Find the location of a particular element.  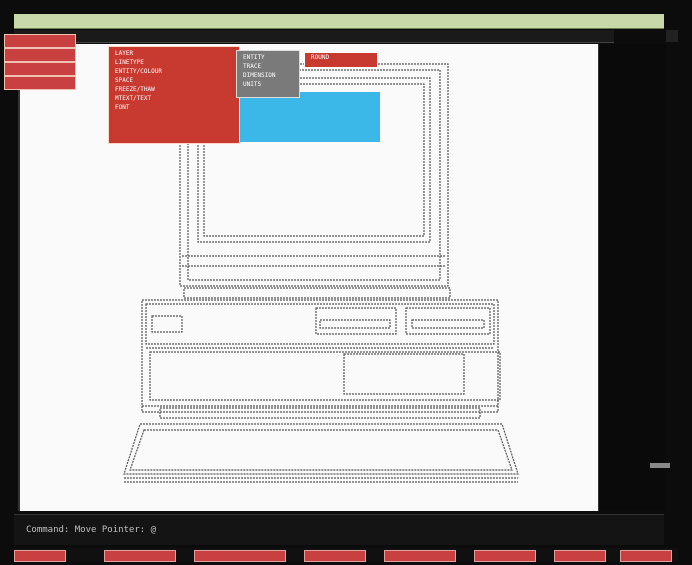

menu-item: MTEXT/TEXT is located at coordinates (174, 98).